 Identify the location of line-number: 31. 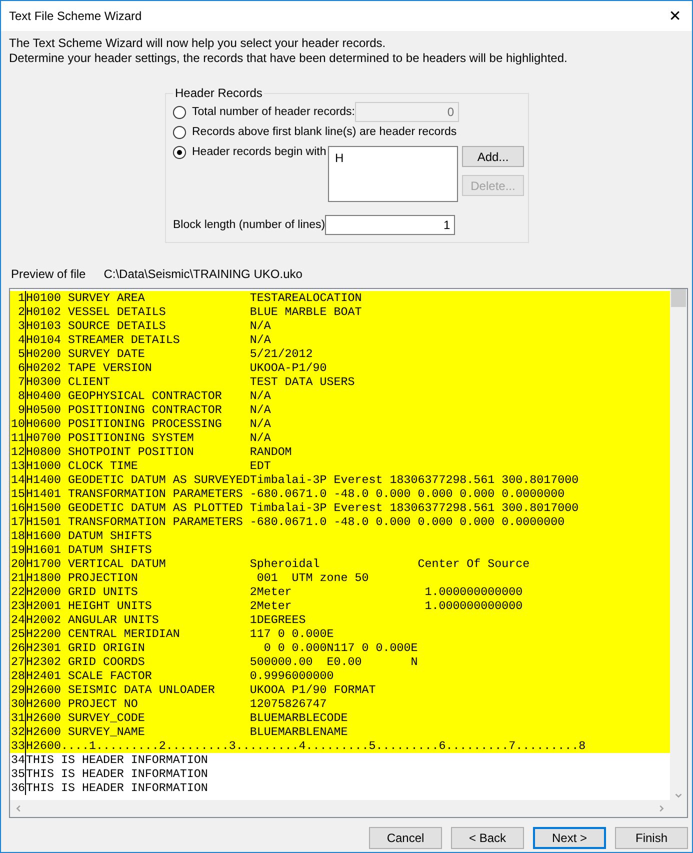
(17, 718).